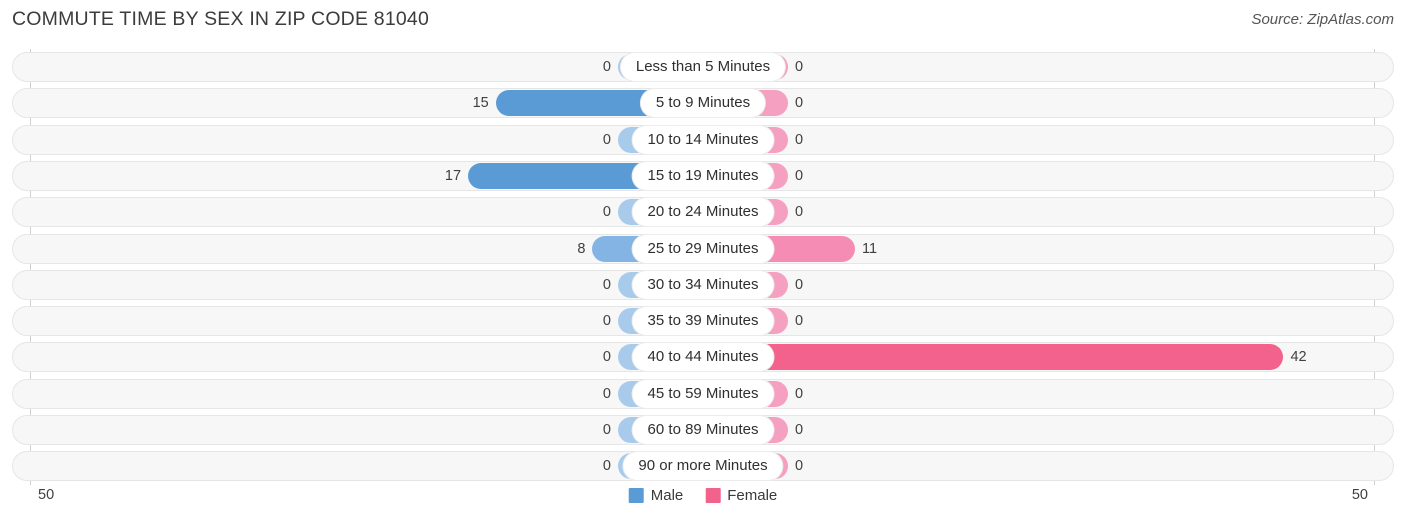 The image size is (1406, 522). I want to click on category-label: 30 to 34 Minutes, so click(703, 284).